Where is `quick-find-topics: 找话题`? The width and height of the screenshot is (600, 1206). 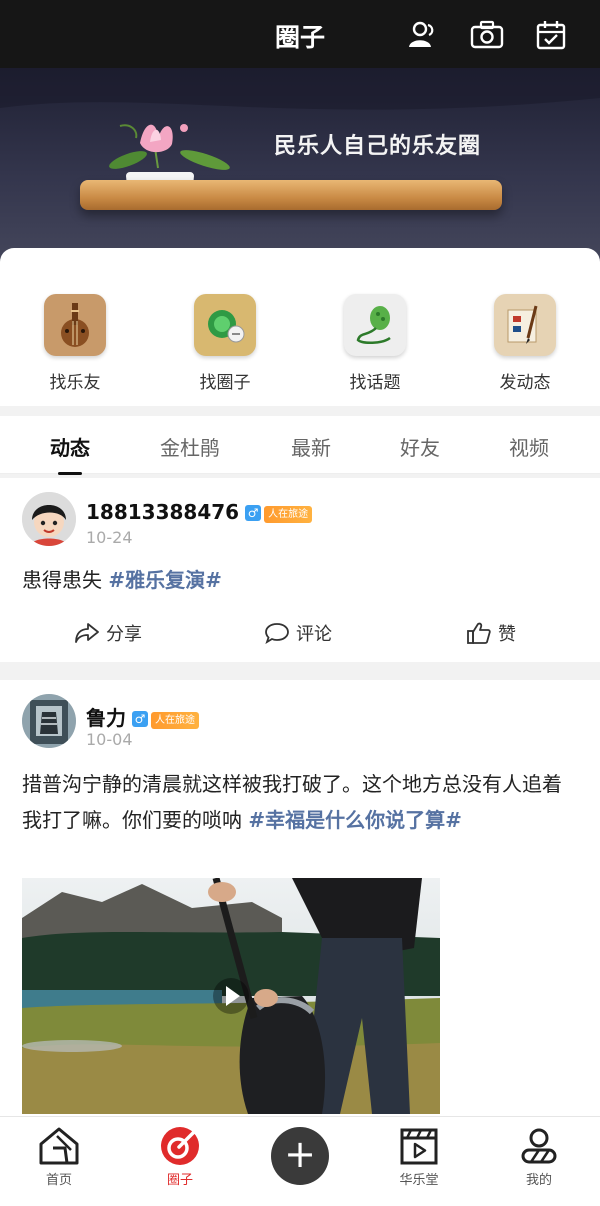 quick-find-topics: 找话题 is located at coordinates (375, 343).